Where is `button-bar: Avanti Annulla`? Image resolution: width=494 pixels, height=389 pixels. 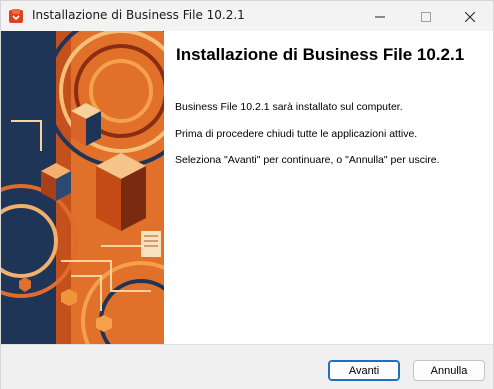
button-bar: Avanti Annulla is located at coordinates (247, 366).